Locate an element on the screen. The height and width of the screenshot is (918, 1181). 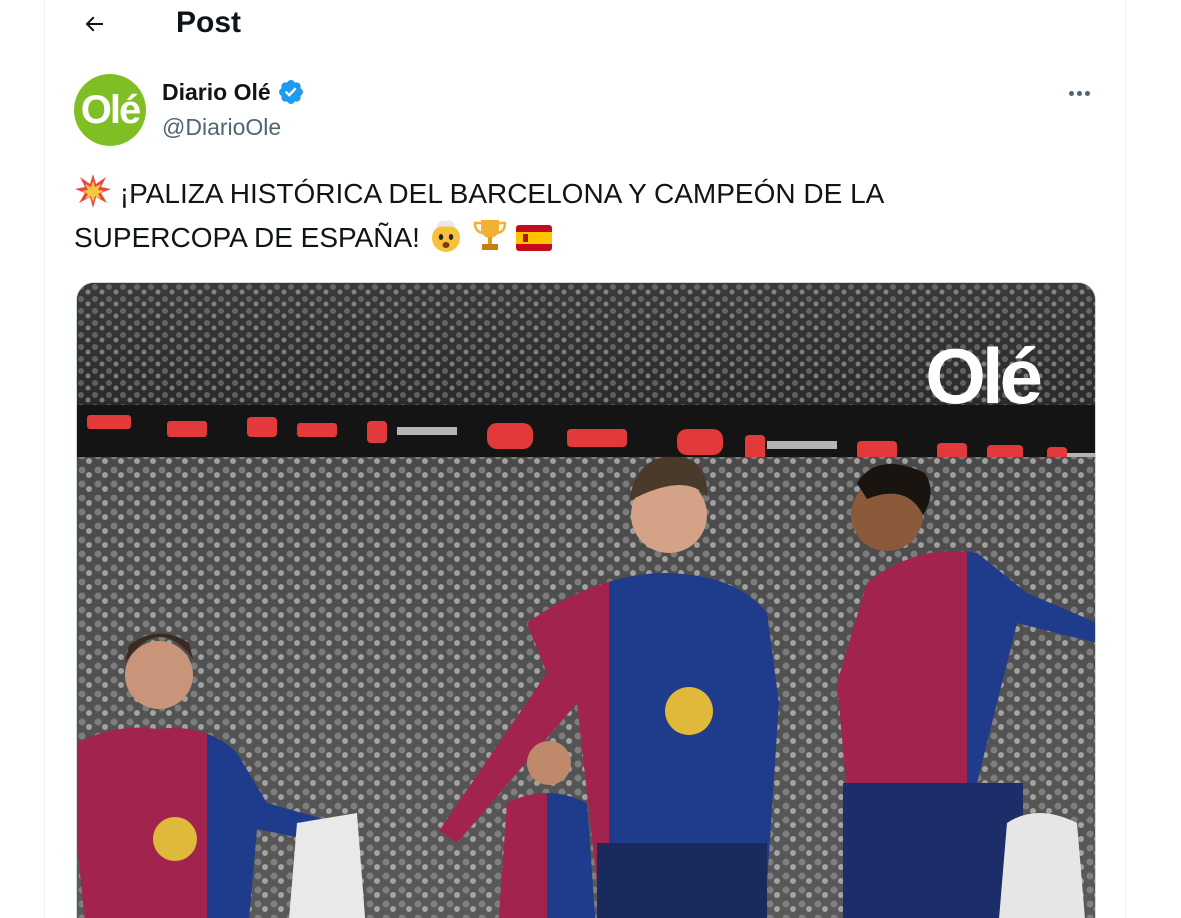
author-handle: @DiarioOle is located at coordinates (221, 127).